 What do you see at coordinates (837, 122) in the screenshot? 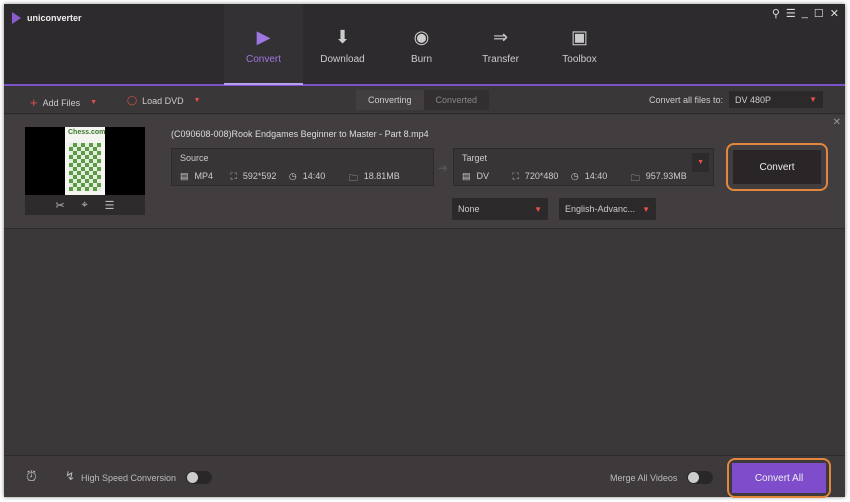
I see `remove-item-icon: ✕` at bounding box center [837, 122].